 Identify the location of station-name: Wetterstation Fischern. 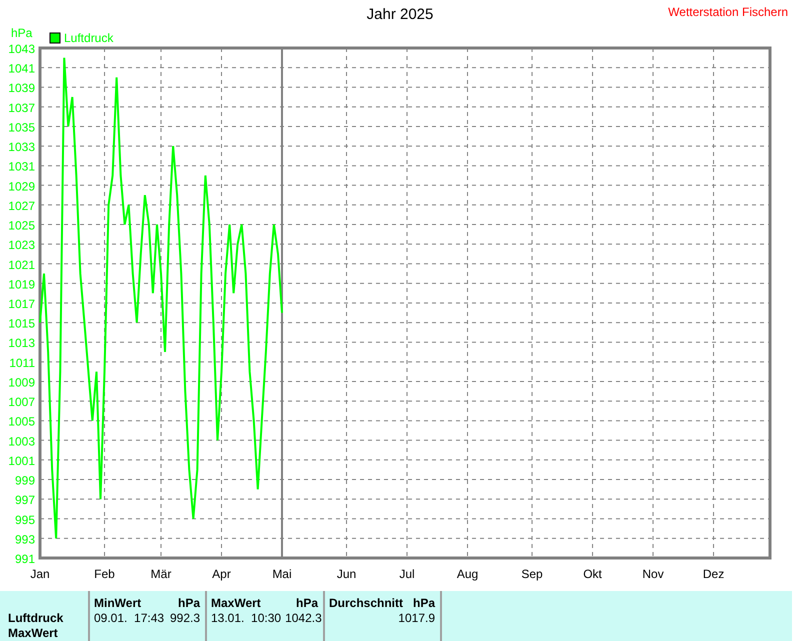
(728, 12).